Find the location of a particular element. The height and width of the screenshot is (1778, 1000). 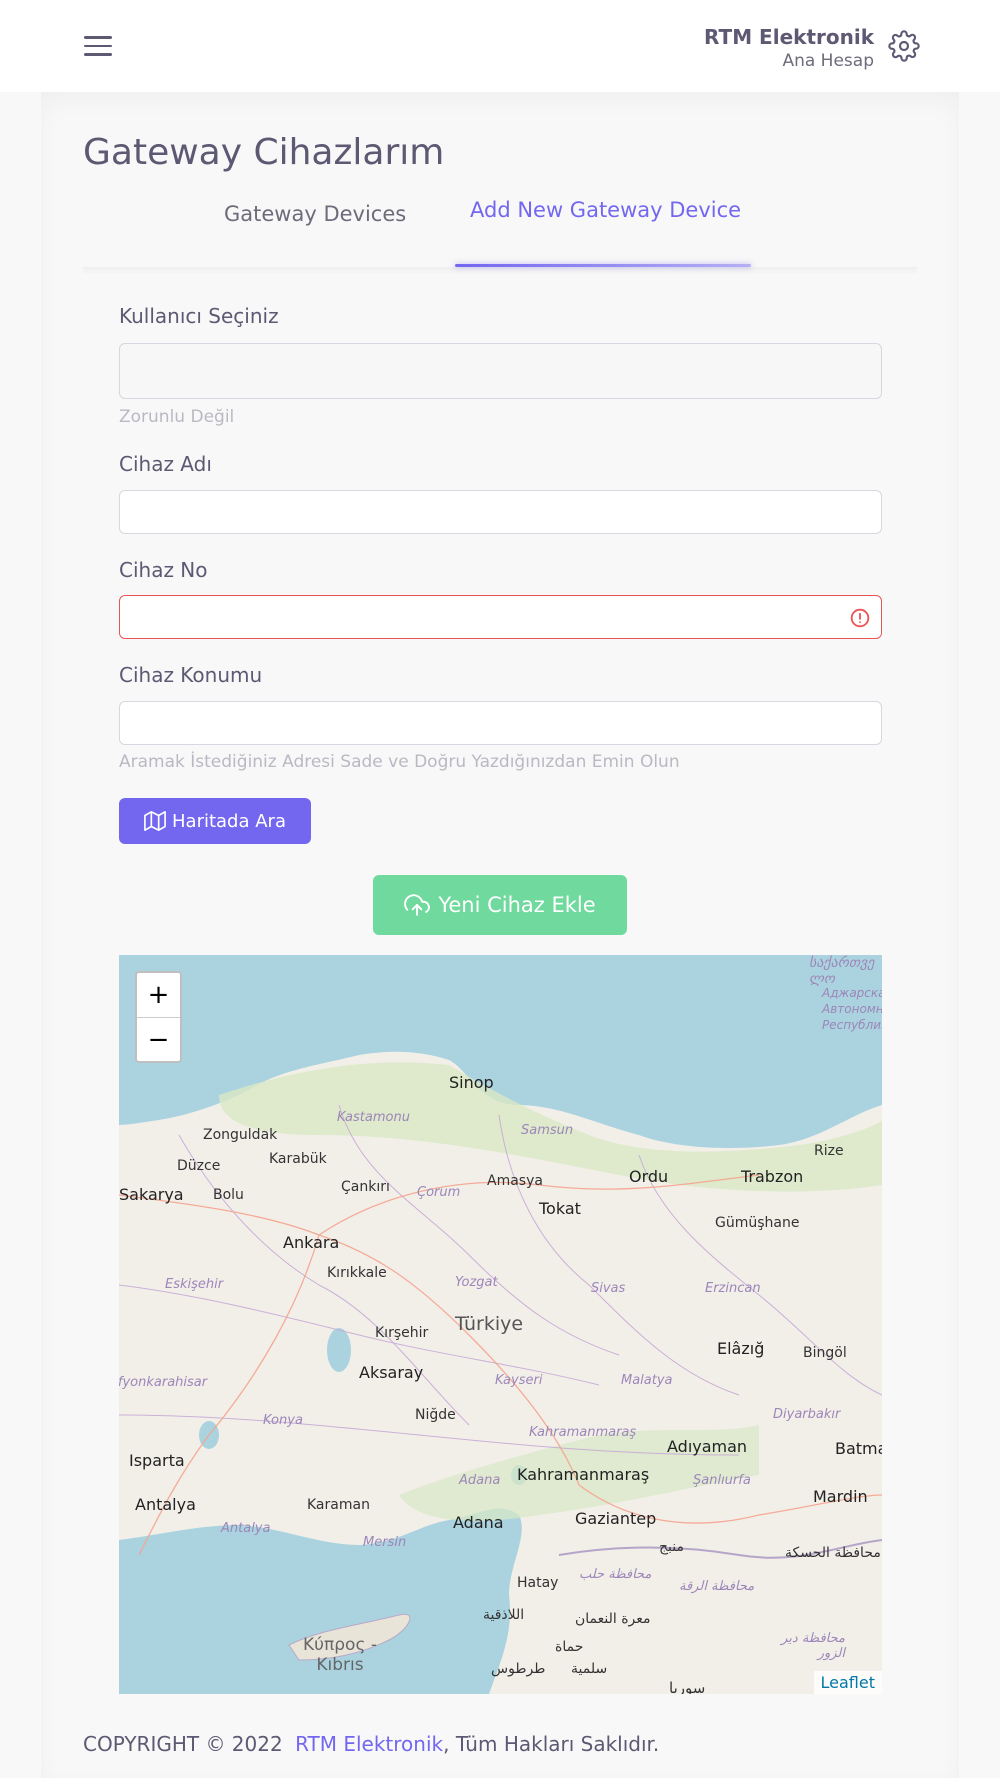

map-label: Mardin is located at coordinates (840, 1496).